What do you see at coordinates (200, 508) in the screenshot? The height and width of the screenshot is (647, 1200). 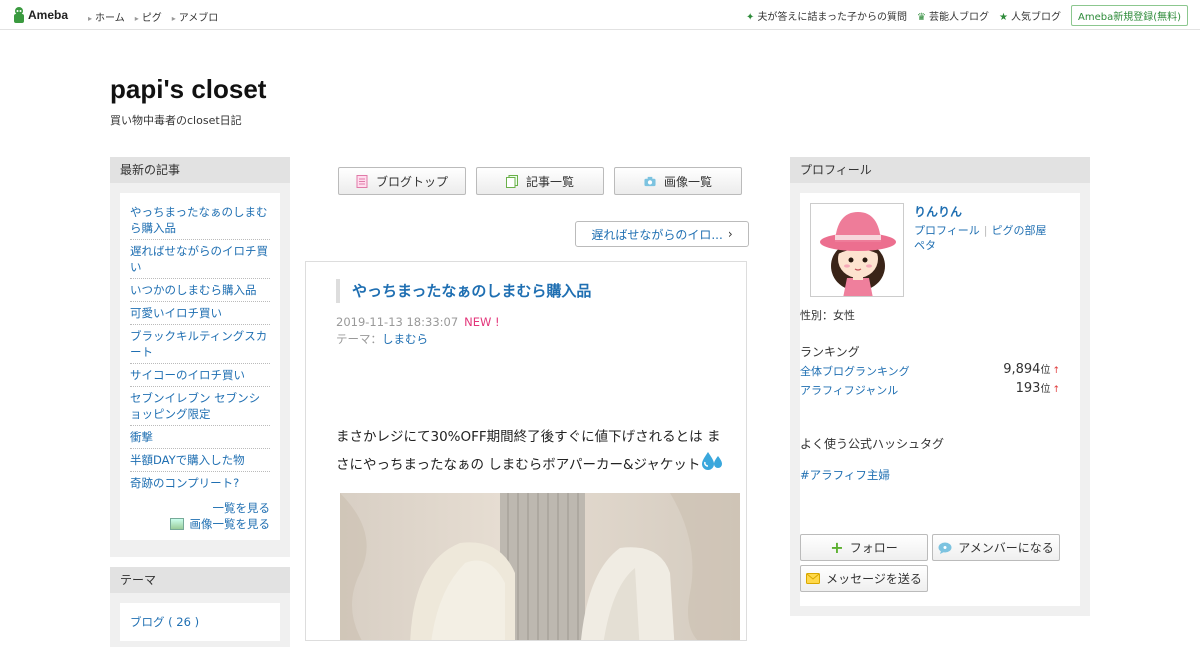 I see `see-all-link: 一覧を見る` at bounding box center [200, 508].